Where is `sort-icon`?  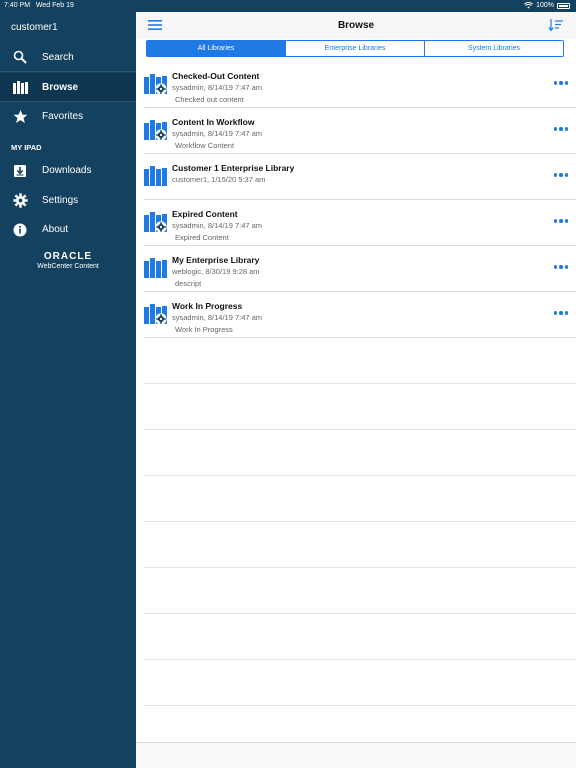 sort-icon is located at coordinates (556, 25).